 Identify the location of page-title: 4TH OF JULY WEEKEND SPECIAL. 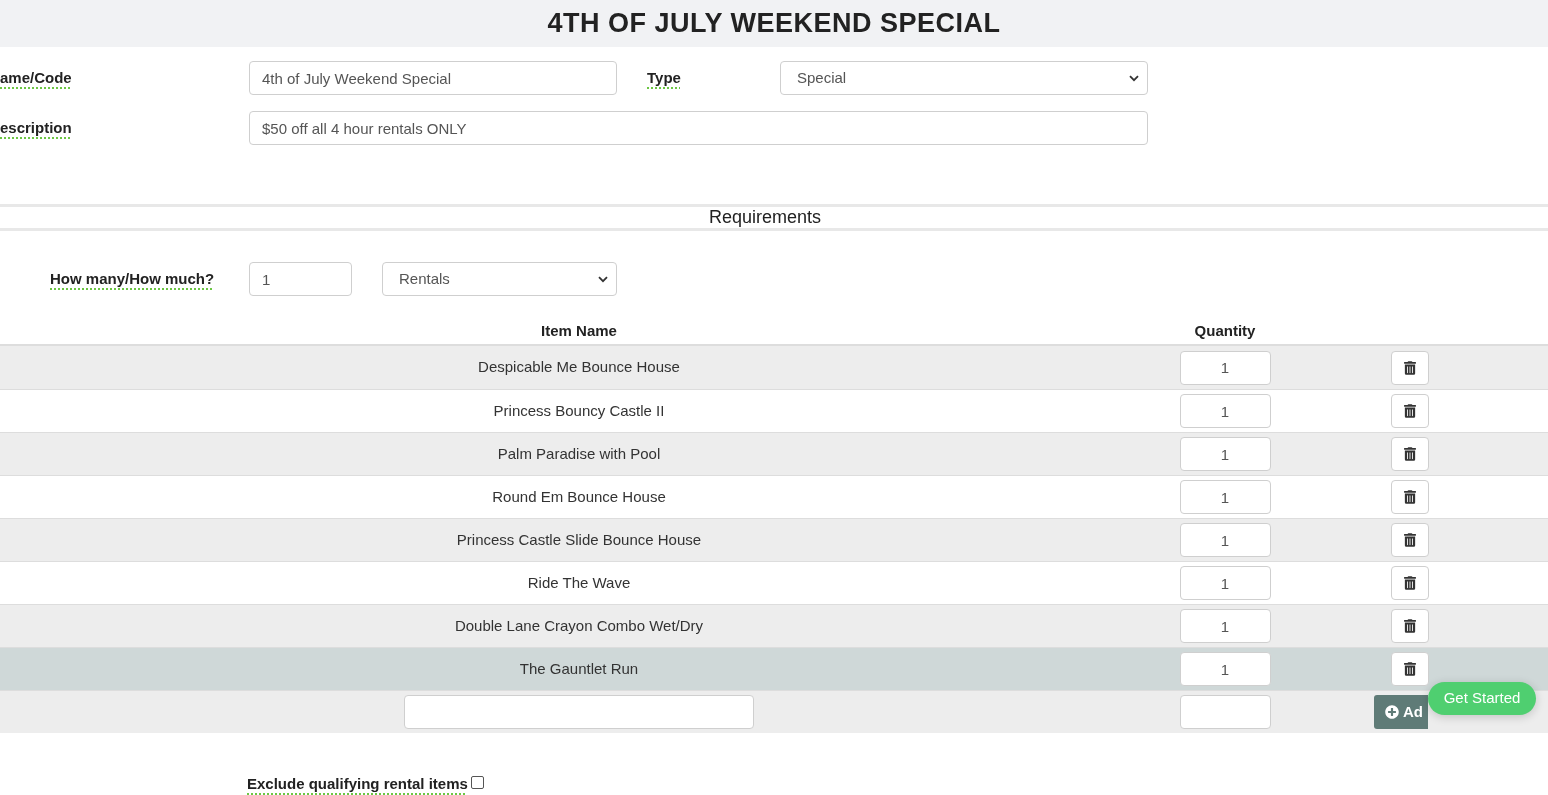
(774, 24).